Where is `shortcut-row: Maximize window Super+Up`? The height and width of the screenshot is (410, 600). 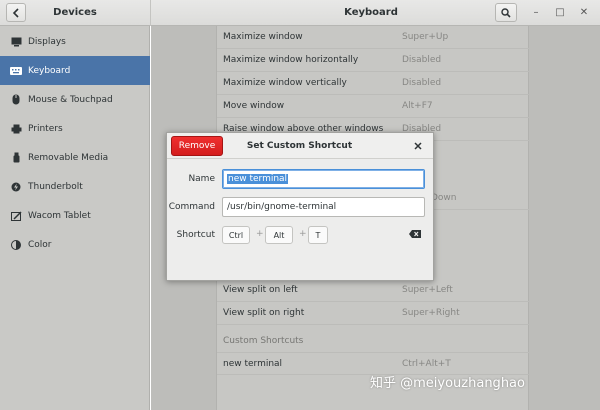
shortcut-row: Maximize window Super+Up is located at coordinates (373, 37).